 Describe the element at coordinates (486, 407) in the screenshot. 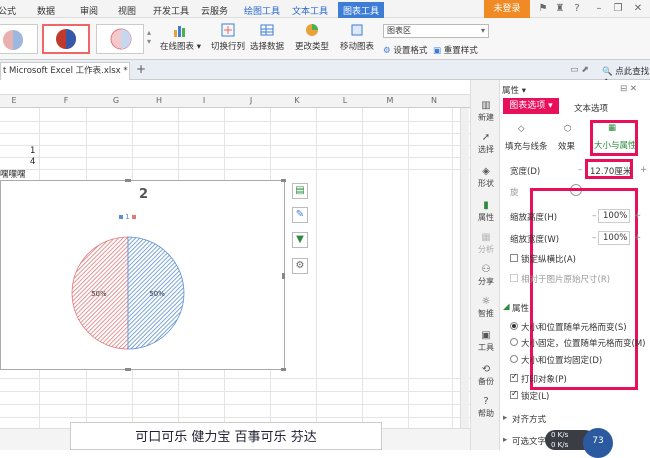

I see `sidebar-item-help: ? 帮助` at that location.